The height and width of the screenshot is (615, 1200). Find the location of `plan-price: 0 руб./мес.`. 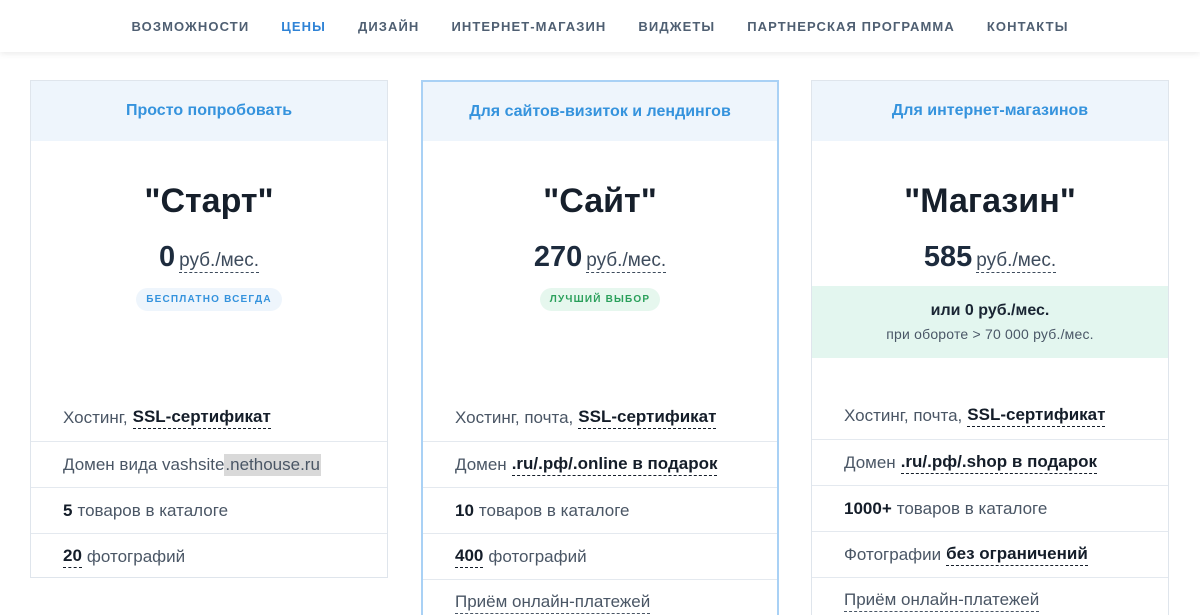

plan-price: 0 руб./мес. is located at coordinates (209, 261).